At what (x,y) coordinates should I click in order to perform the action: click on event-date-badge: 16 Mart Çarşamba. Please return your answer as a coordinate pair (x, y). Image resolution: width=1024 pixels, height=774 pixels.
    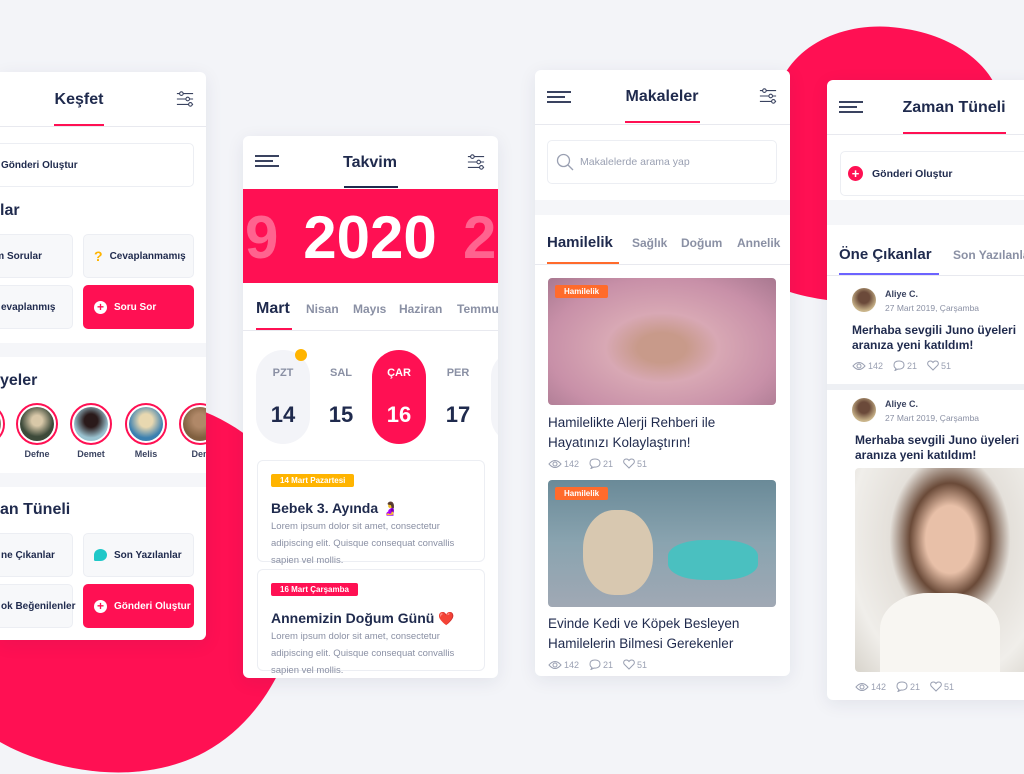
    Looking at the image, I should click on (314, 589).